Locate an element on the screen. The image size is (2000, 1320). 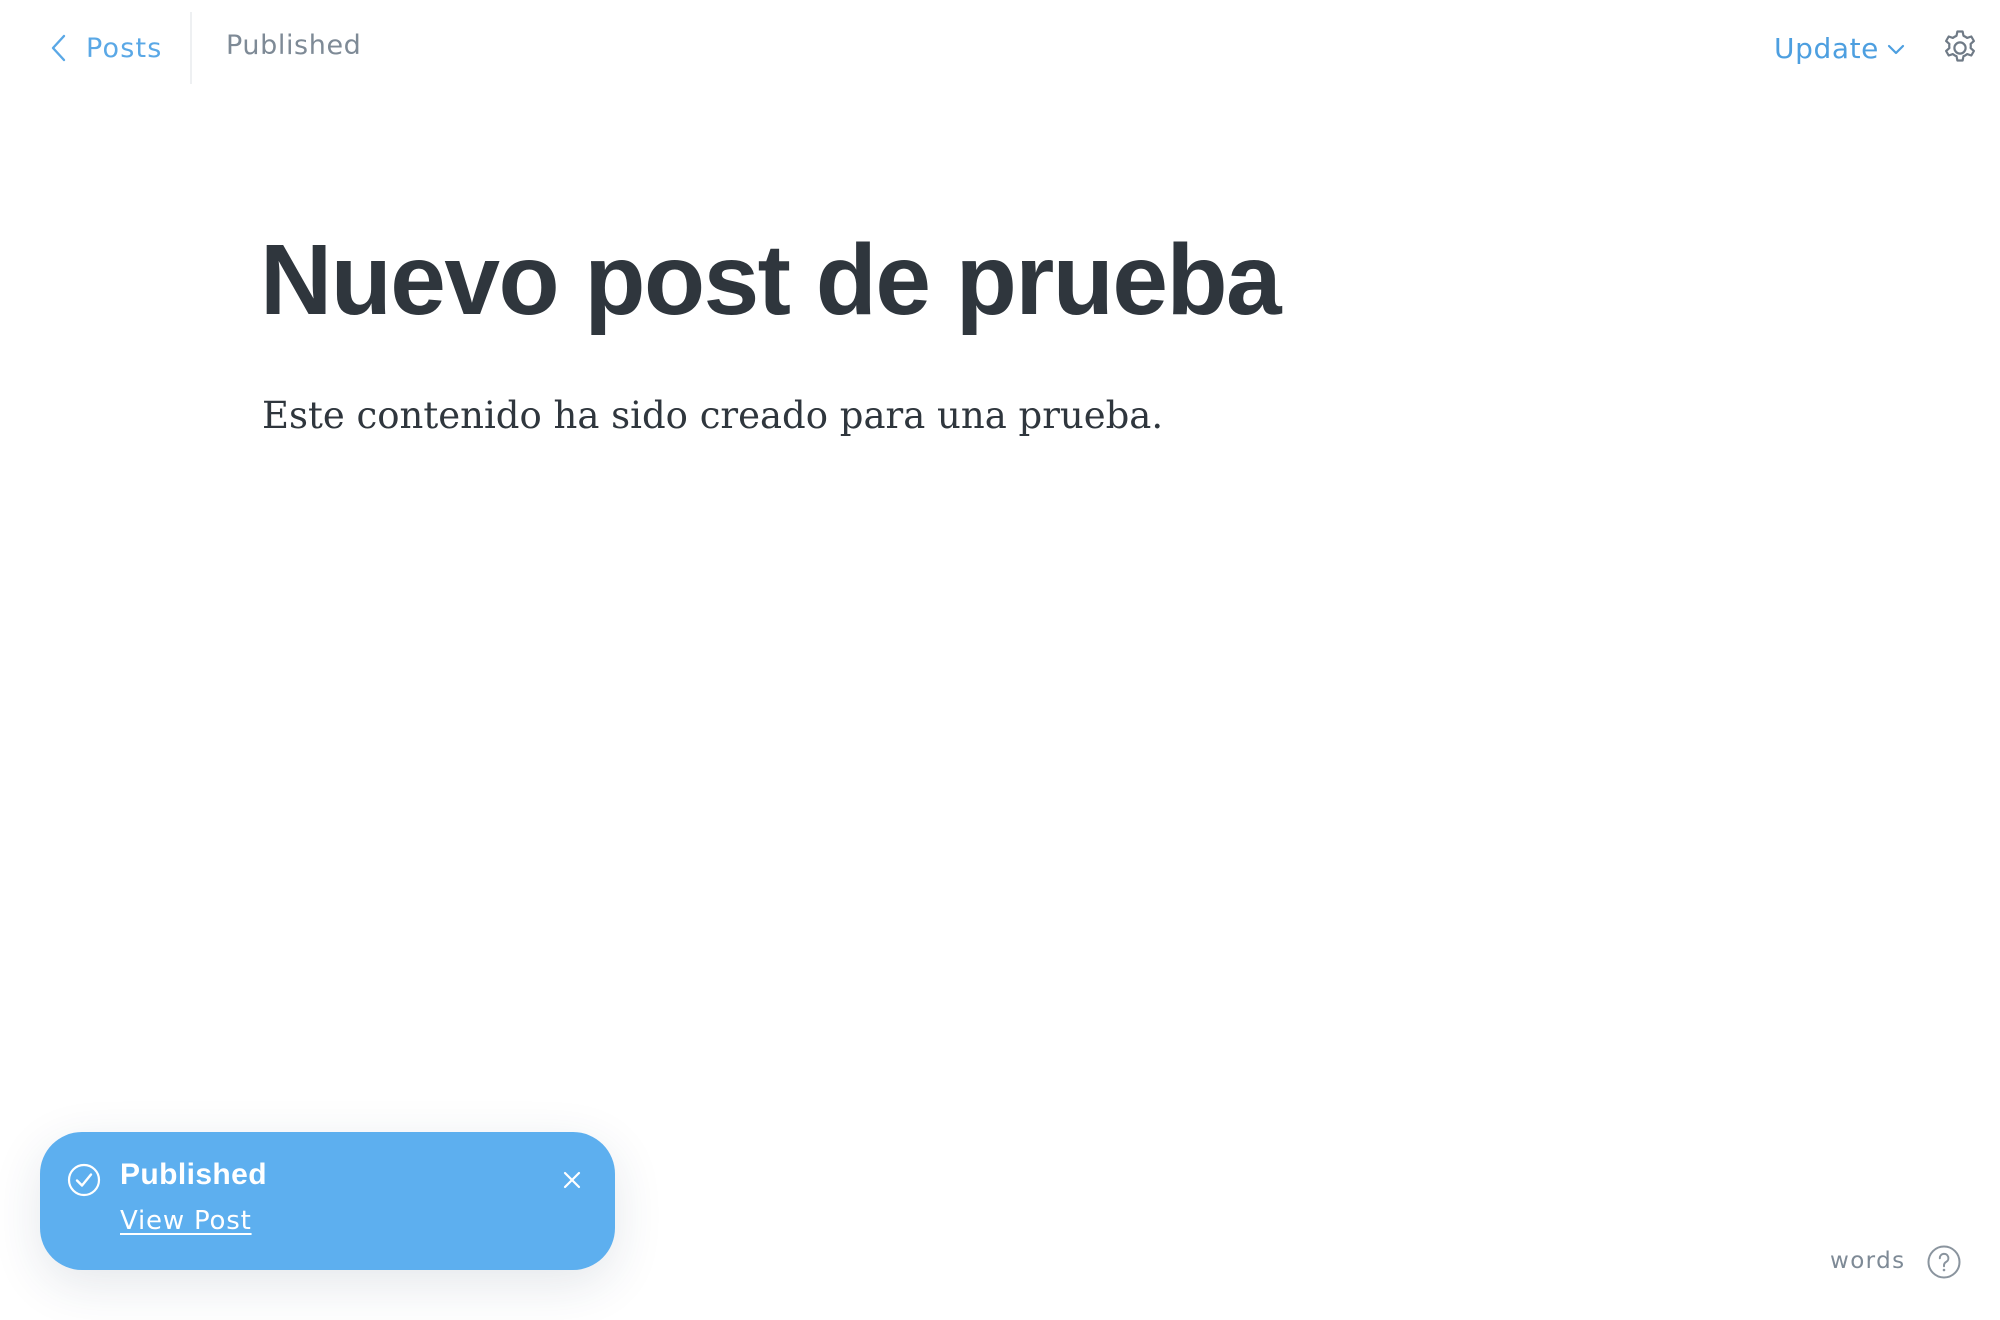
header-divider is located at coordinates (191, 48).